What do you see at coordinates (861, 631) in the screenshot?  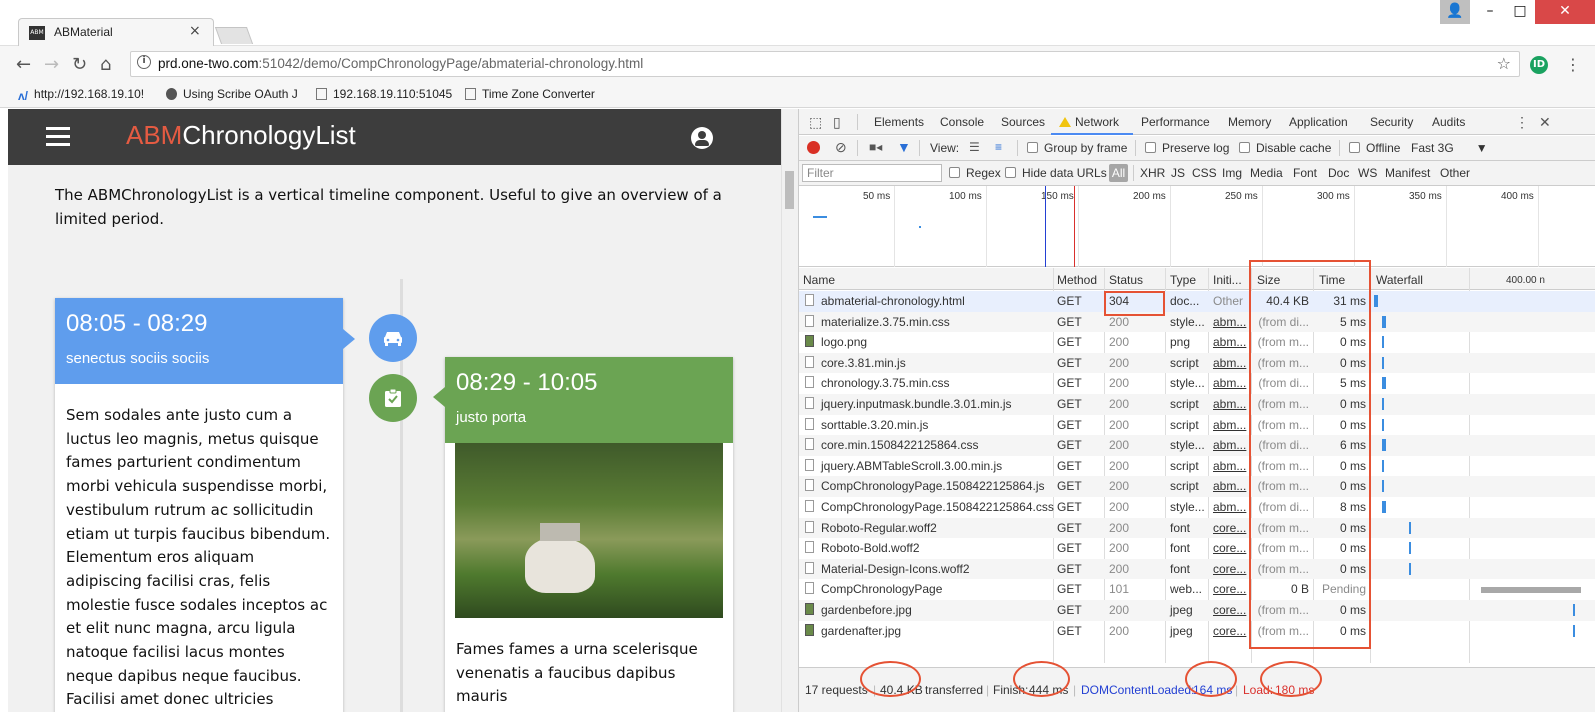 I see `request-name: gardenafter.jpg` at bounding box center [861, 631].